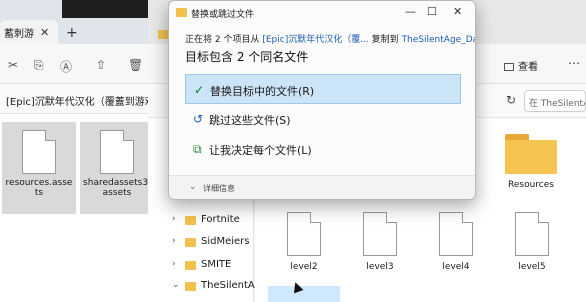  What do you see at coordinates (380, 267) in the screenshot?
I see `file-name: level3` at bounding box center [380, 267].